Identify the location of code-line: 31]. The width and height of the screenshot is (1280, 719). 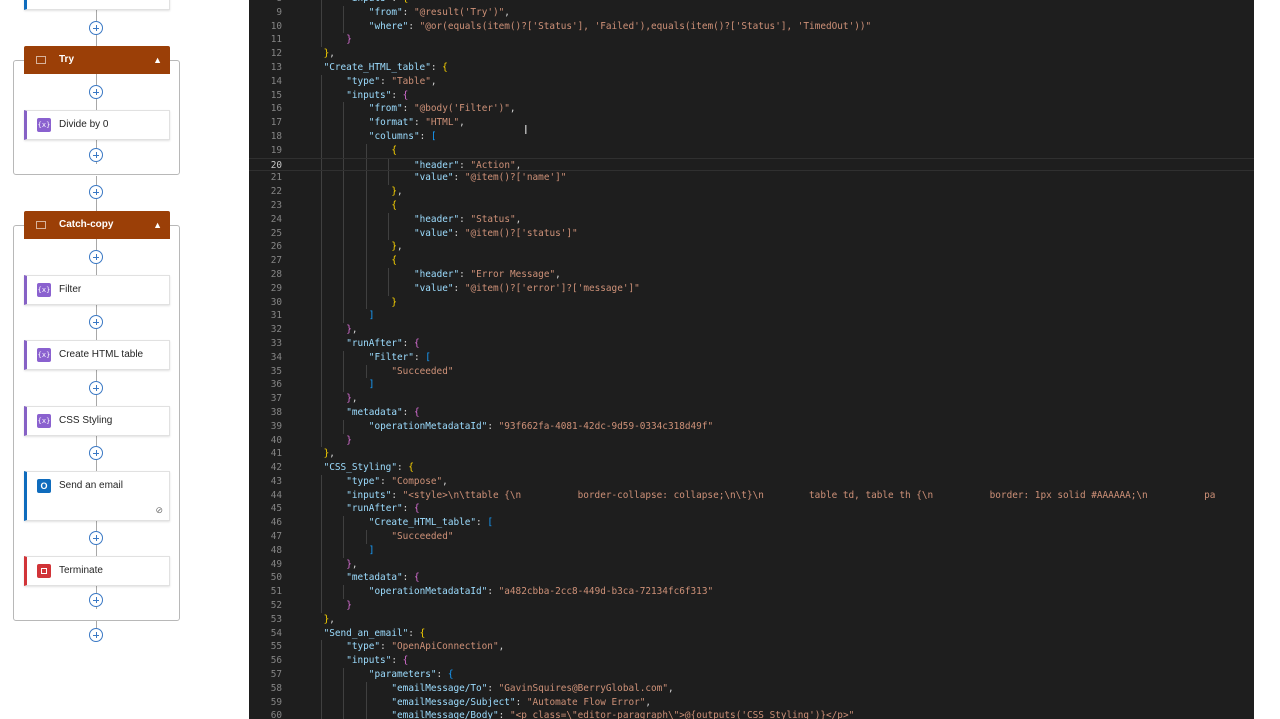
(751, 316).